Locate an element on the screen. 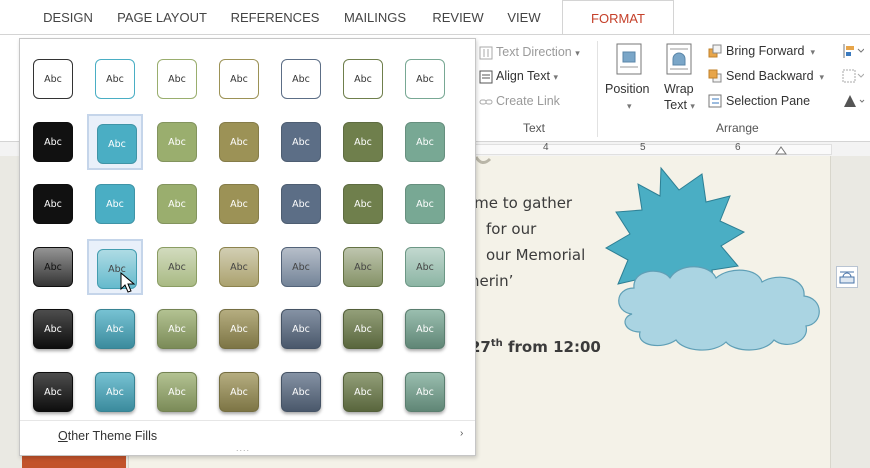 This screenshot has width=870, height=468. link-icon is located at coordinates (486, 102).